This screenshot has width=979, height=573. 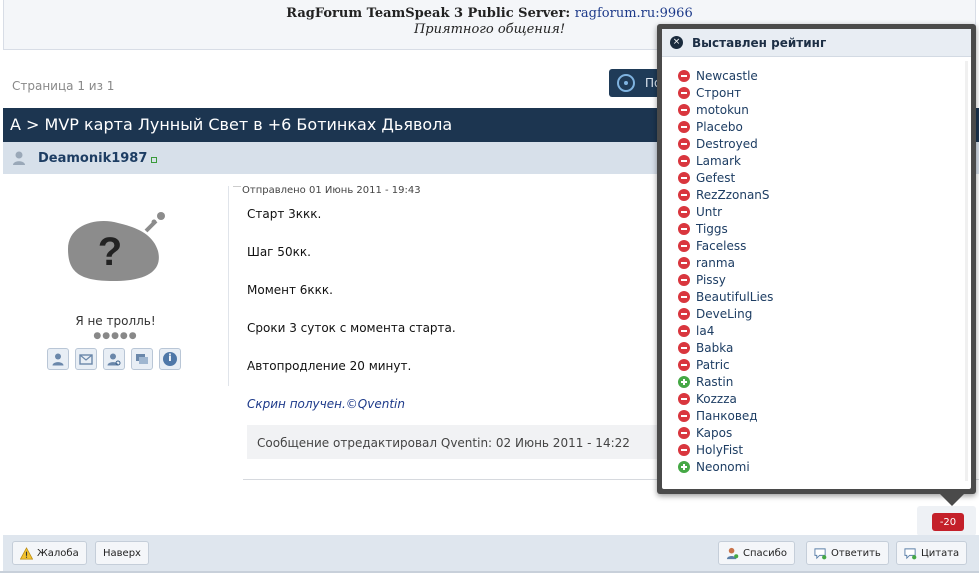 I want to click on report-button: Жалоба, so click(x=49, y=553).